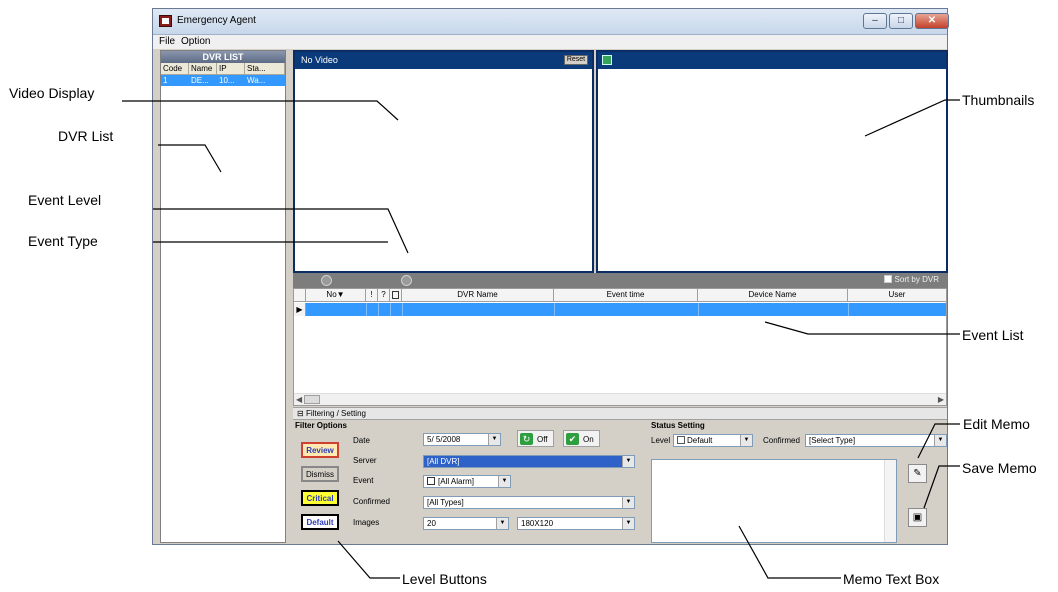 The height and width of the screenshot is (592, 1058). I want to click on thumbnails-header, so click(772, 60).